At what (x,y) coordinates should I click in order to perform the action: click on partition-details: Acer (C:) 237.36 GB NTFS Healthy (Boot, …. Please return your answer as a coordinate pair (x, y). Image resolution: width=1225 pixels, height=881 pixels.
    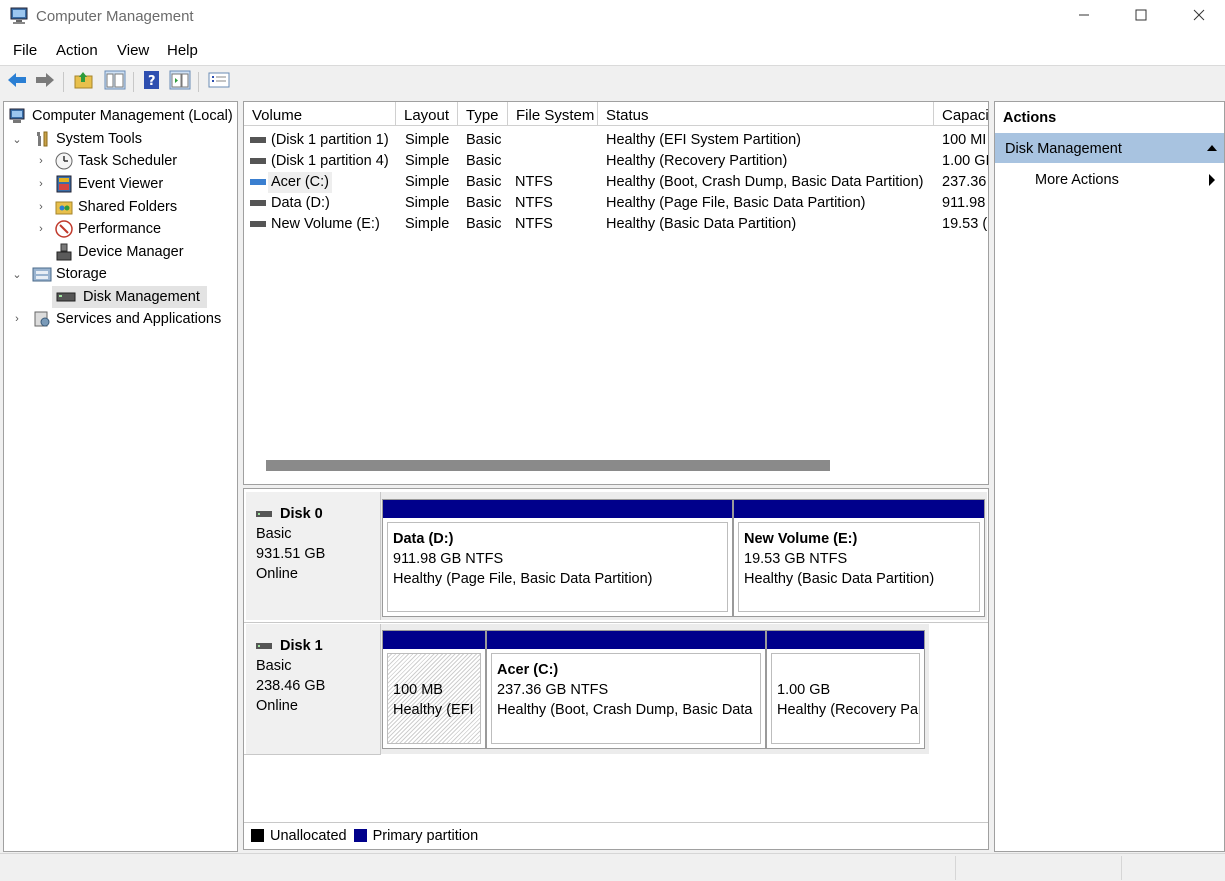
    Looking at the image, I should click on (626, 698).